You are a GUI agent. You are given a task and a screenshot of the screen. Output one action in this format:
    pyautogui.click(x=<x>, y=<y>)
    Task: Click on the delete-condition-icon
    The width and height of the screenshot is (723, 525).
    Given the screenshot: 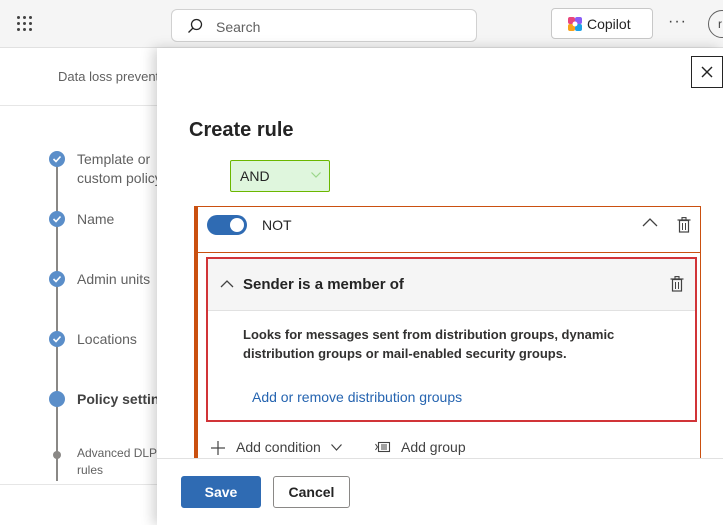 What is the action you would take?
    pyautogui.click(x=677, y=284)
    